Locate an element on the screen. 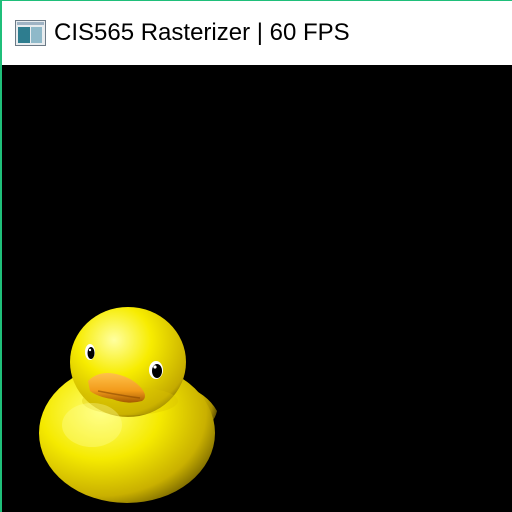  window-title: CIS565 Rasterizer | 60 FPS is located at coordinates (202, 32).